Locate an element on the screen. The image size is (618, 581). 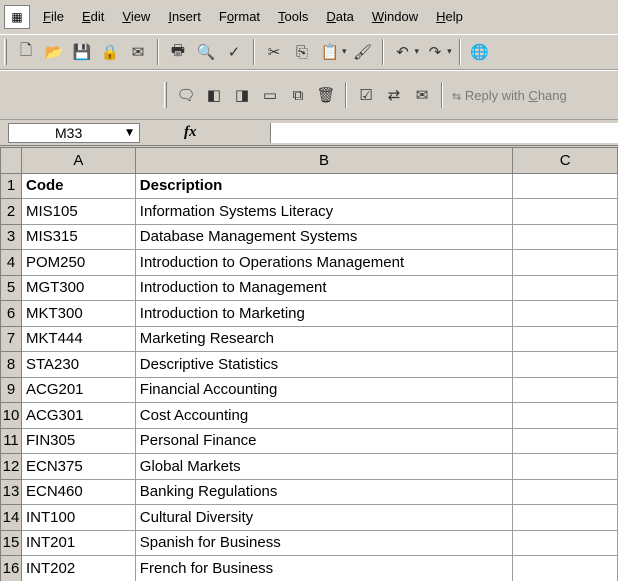
cell-b: Introduction to Operations Management is located at coordinates (324, 262).